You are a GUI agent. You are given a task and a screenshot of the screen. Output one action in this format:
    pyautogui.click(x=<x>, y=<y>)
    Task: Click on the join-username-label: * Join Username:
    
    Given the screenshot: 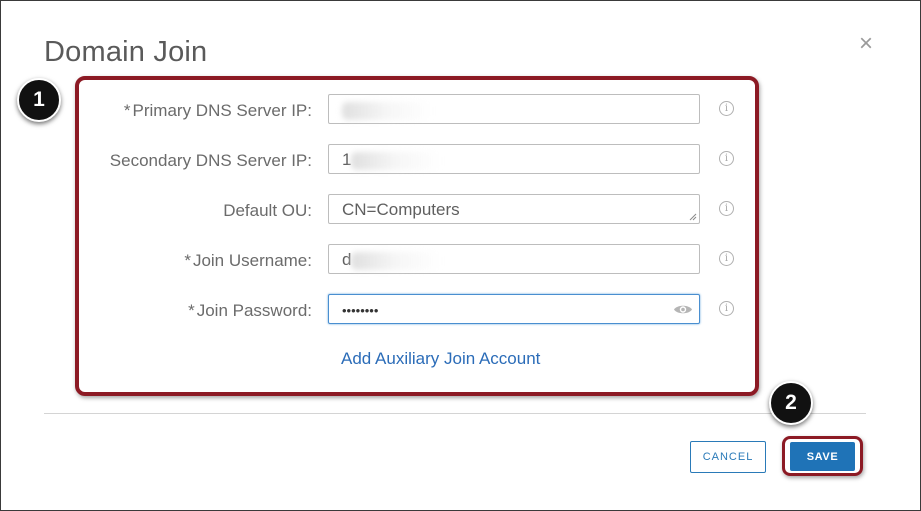 What is the action you would take?
    pyautogui.click(x=248, y=261)
    